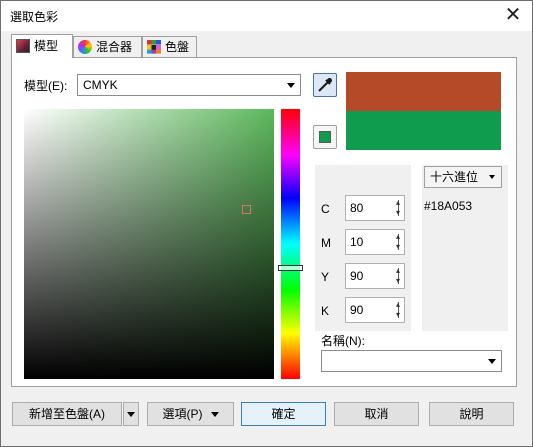  What do you see at coordinates (398, 276) in the screenshot?
I see `y-spinner-icon: ▴ ▾` at bounding box center [398, 276].